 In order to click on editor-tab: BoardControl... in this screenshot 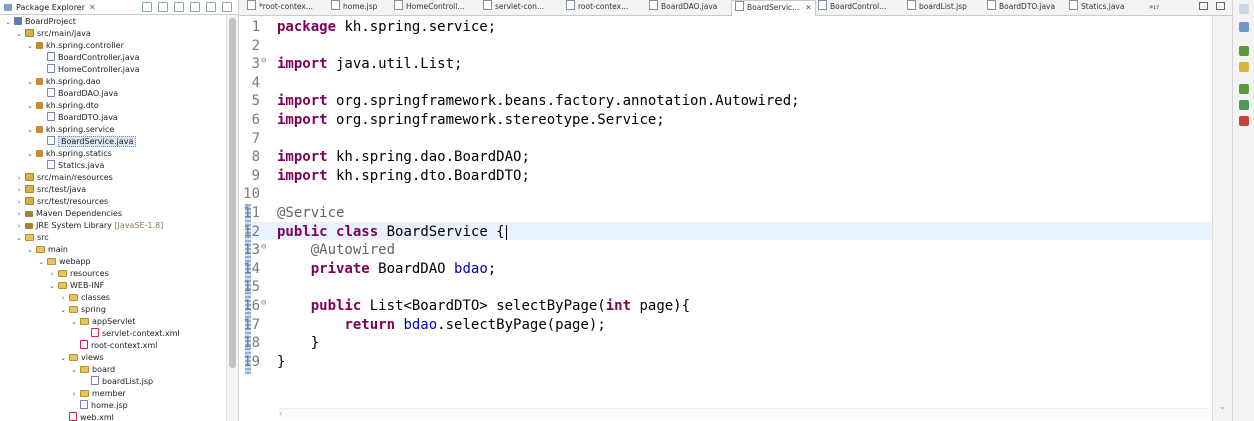, I will do `click(852, 7)`.